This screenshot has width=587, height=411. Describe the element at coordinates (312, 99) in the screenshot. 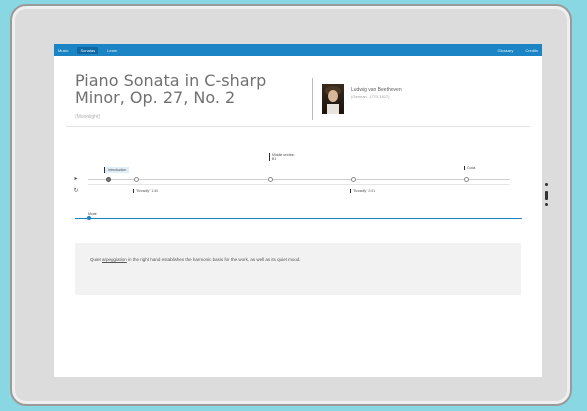

I see `header-divider` at that location.